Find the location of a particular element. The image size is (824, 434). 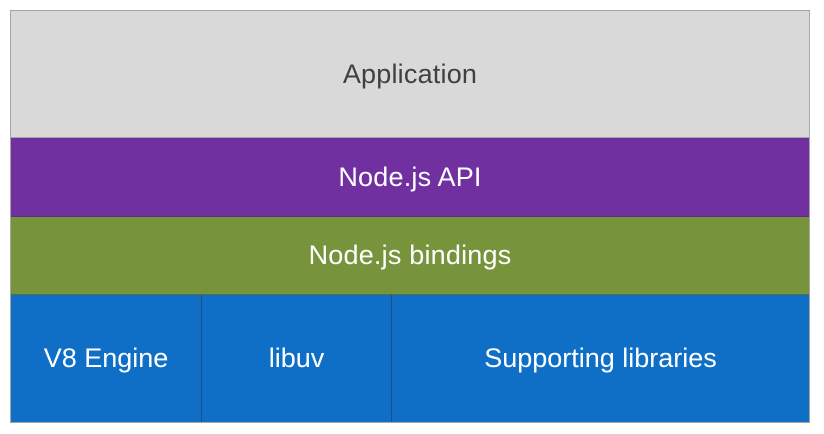

supporting-libraries-label: Supporting libraries is located at coordinates (600, 358).